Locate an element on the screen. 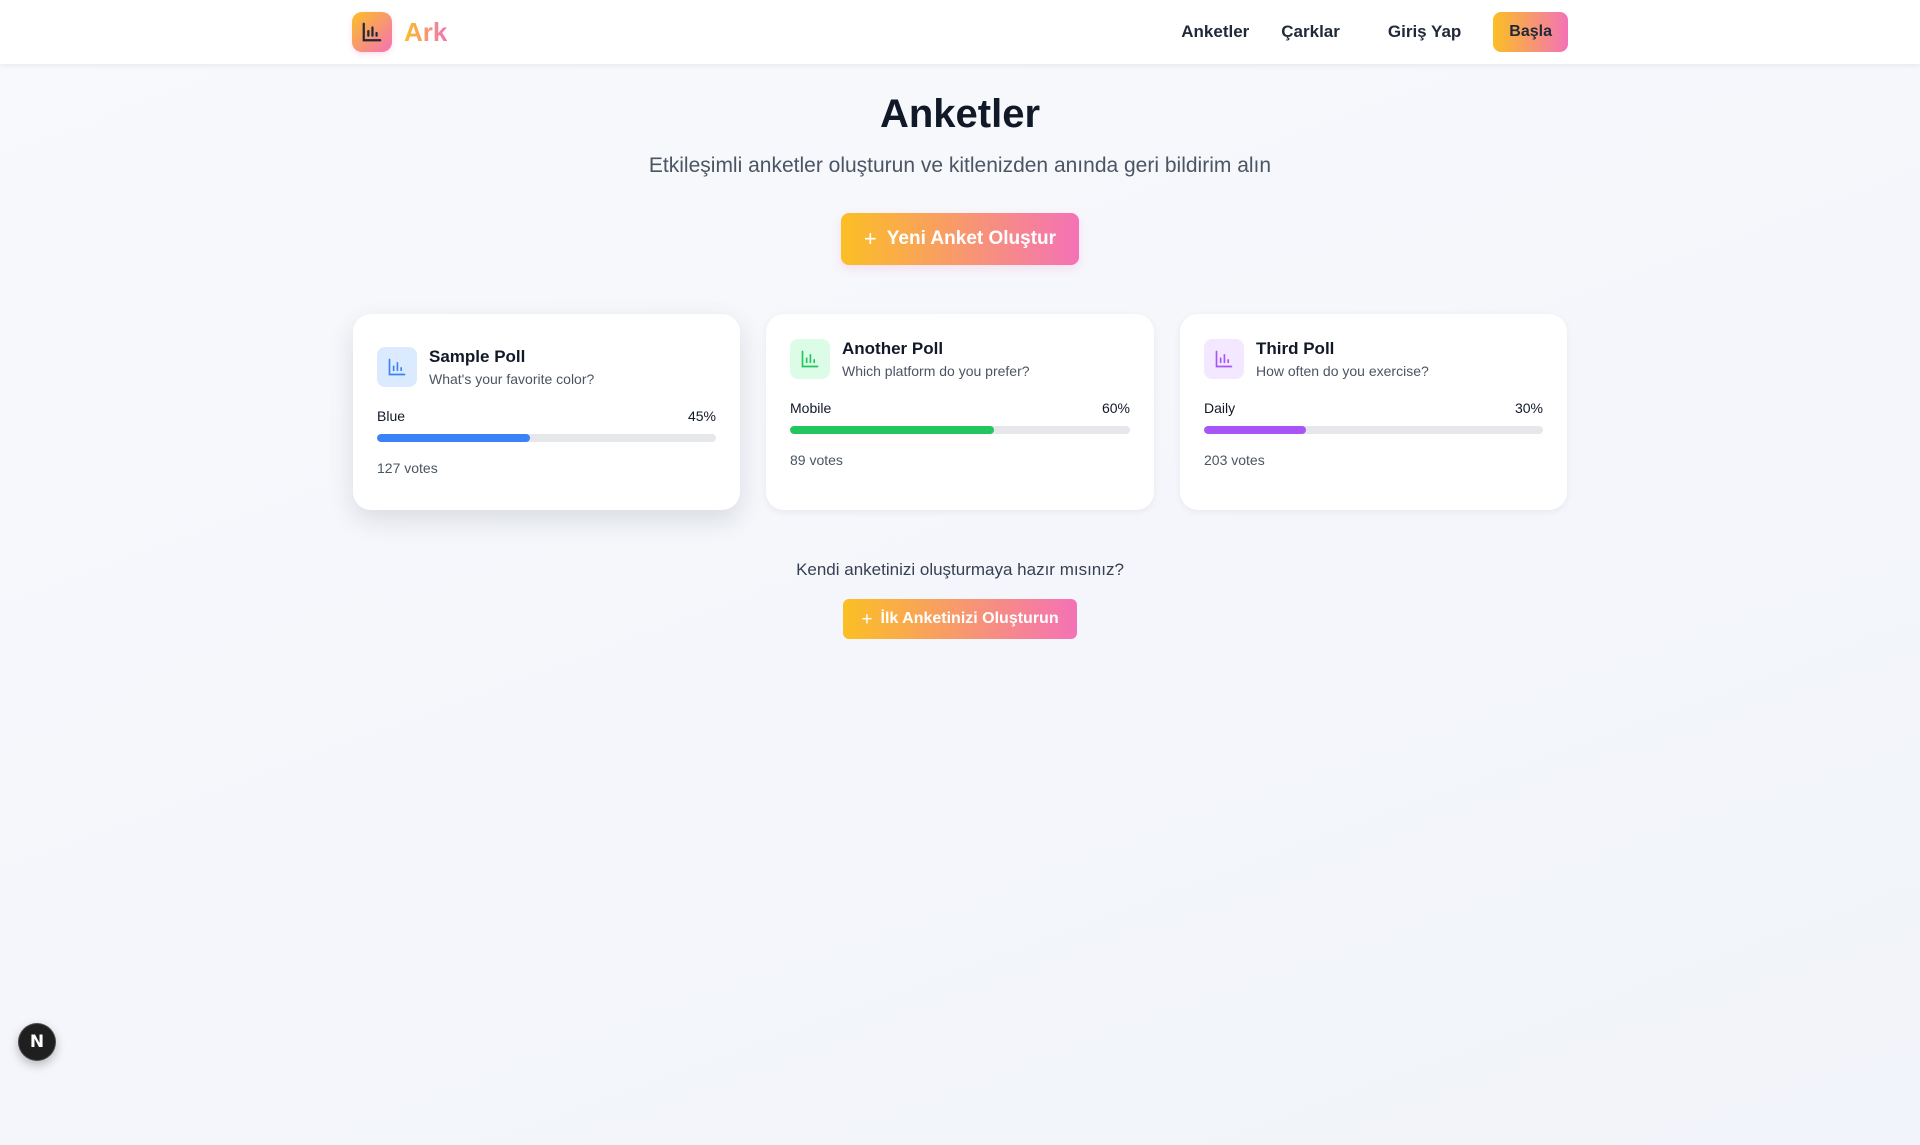 This screenshot has width=1920, height=1145. poll-title: Sample Poll is located at coordinates (477, 356).